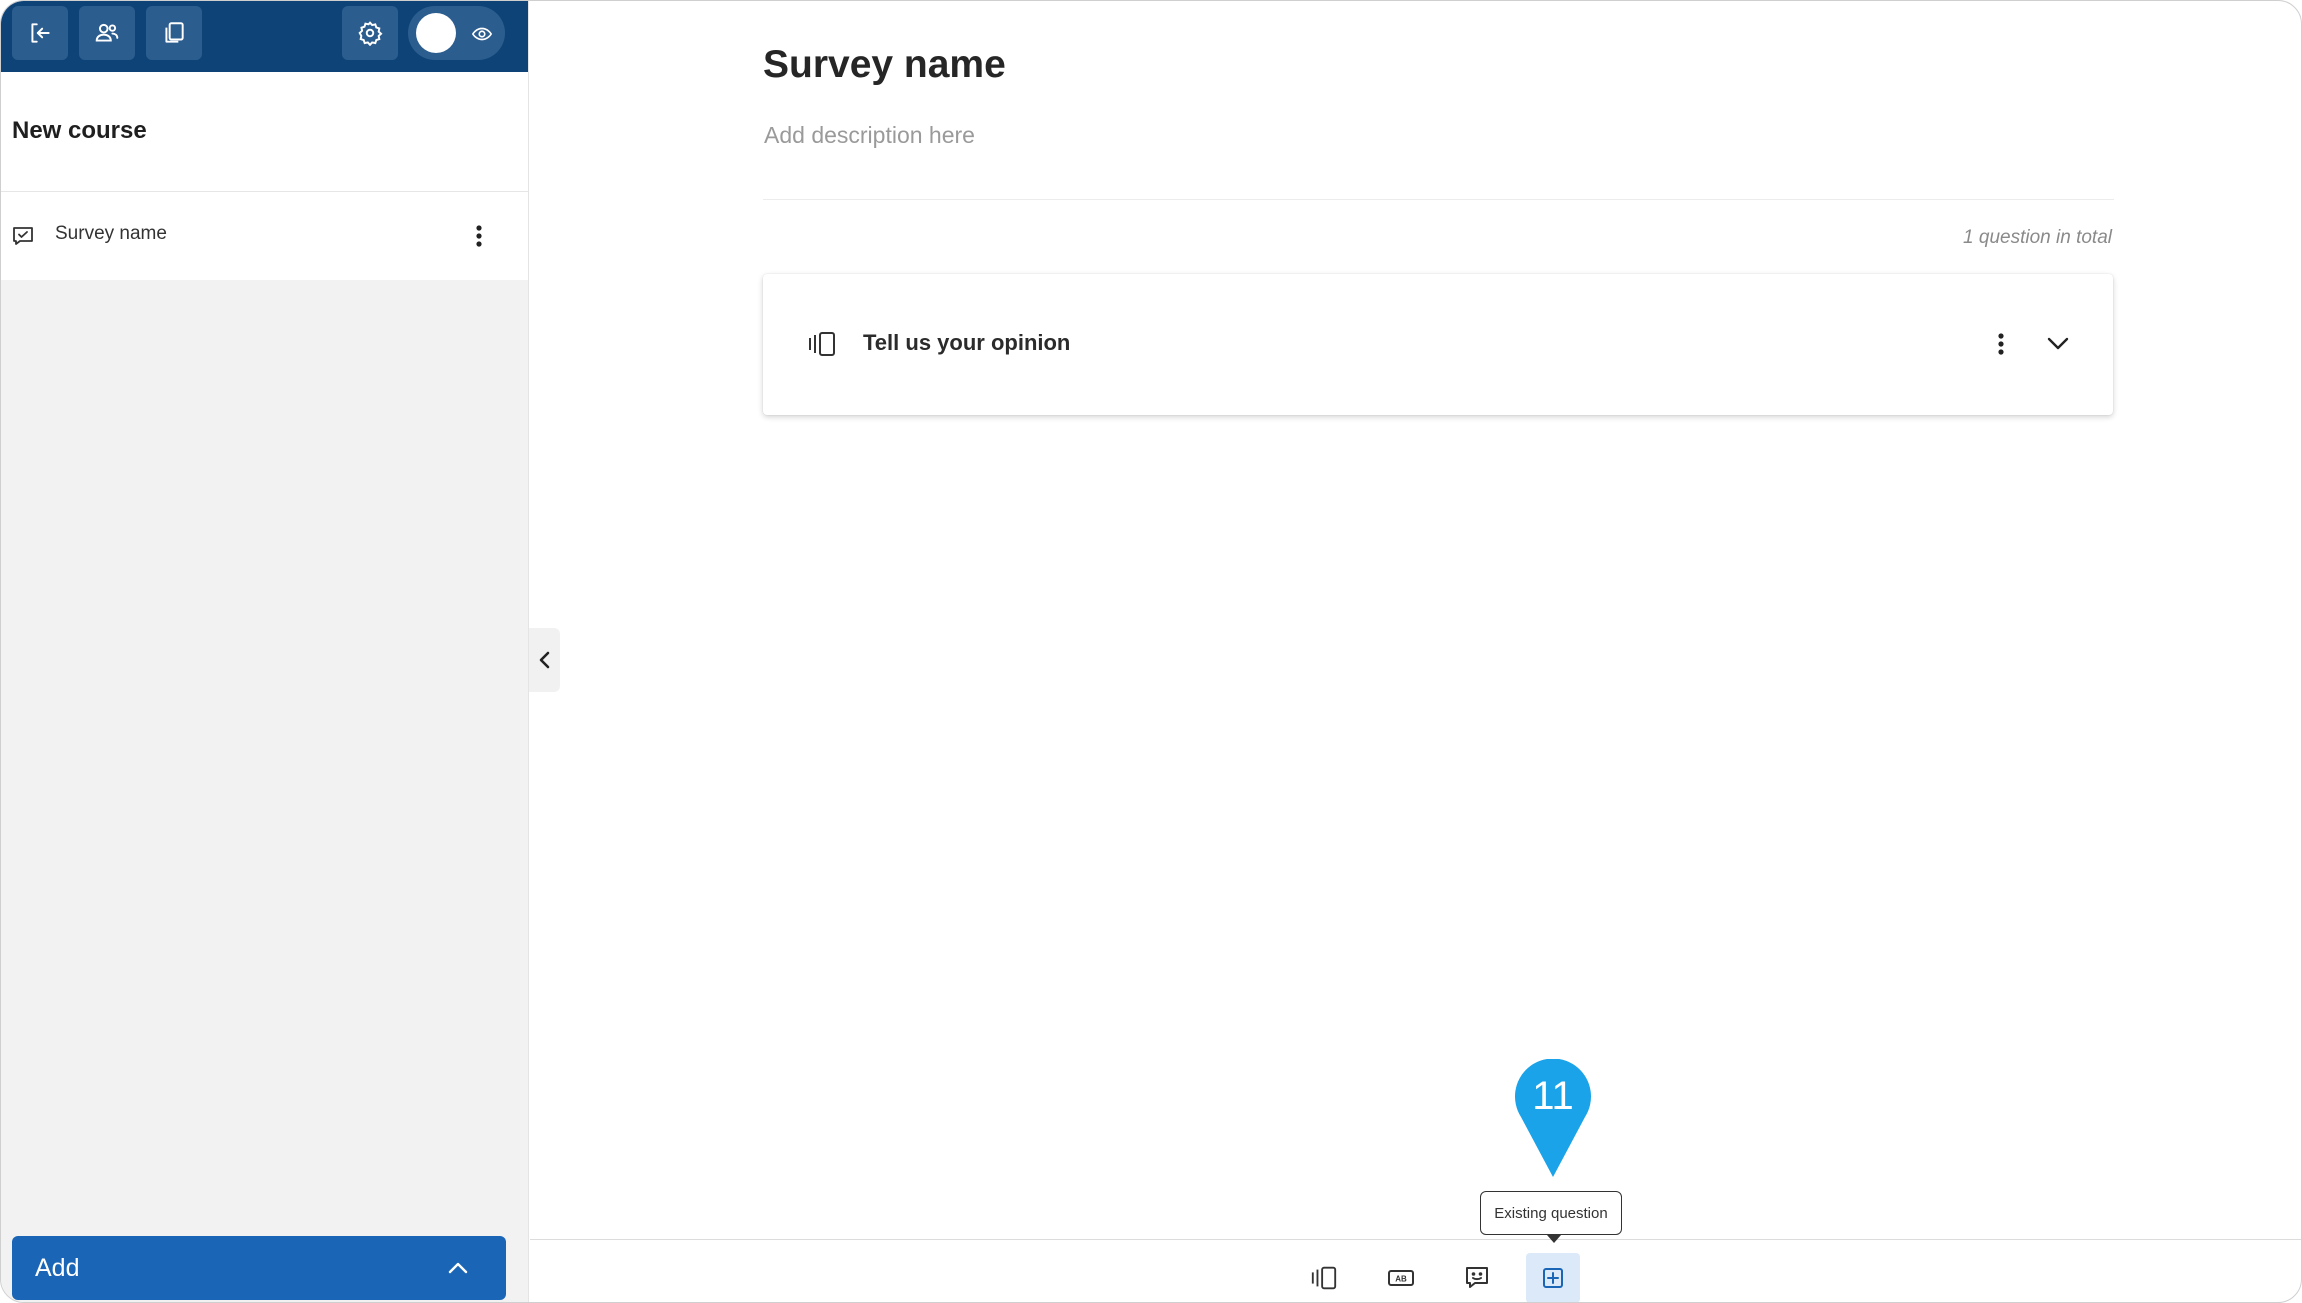  I want to click on svg-text: AB, so click(1401, 1279).